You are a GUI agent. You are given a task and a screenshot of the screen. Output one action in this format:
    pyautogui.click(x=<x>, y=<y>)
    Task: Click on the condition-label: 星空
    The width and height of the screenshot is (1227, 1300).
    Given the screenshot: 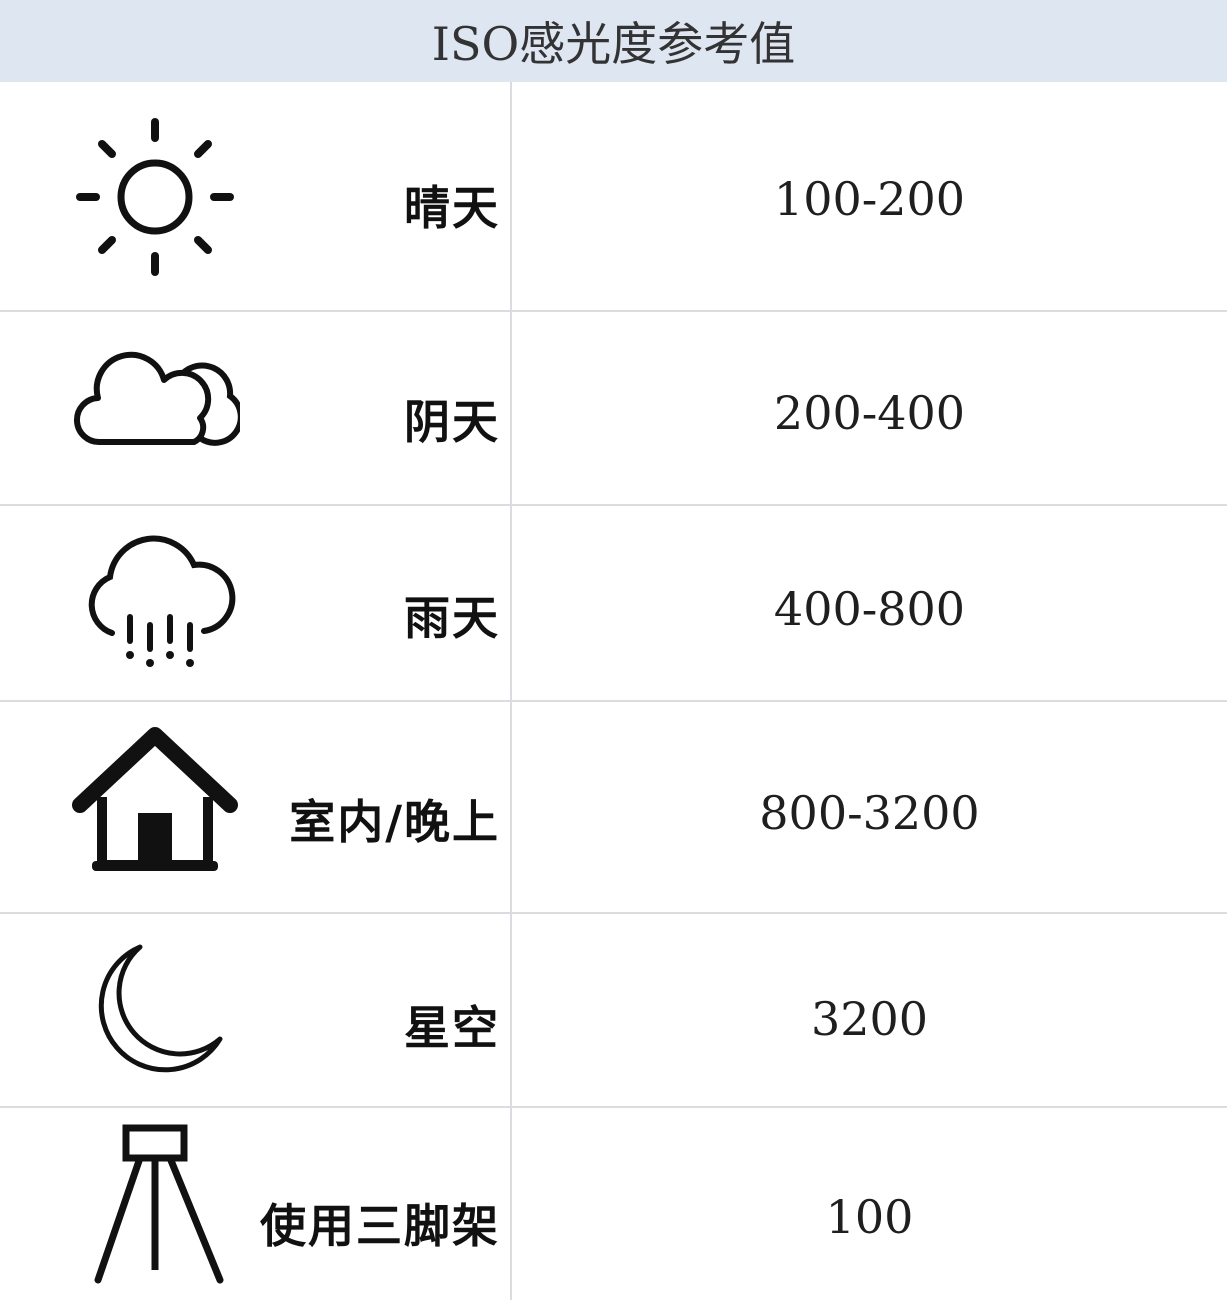 What is the action you would take?
    pyautogui.click(x=452, y=1028)
    